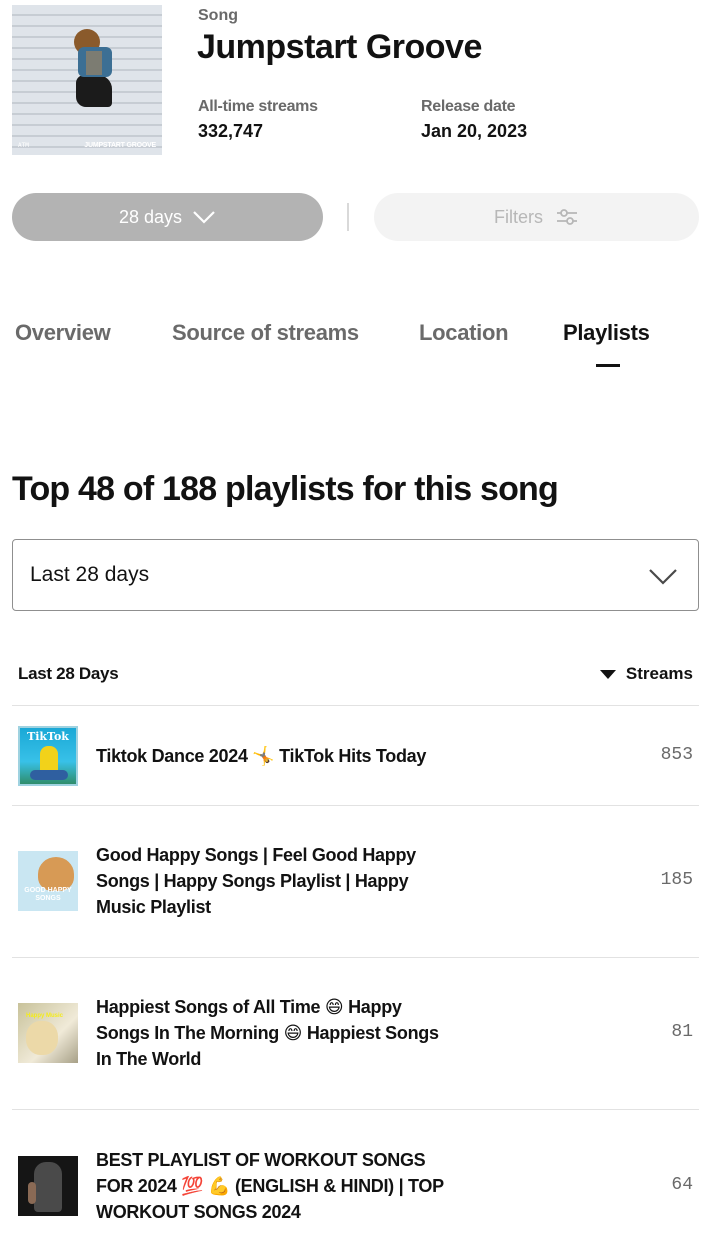 This screenshot has height=1236, width=715. What do you see at coordinates (276, 756) in the screenshot?
I see `playlist-name: Tiktok Dance 2024 🤸 TikTok Hits Today` at bounding box center [276, 756].